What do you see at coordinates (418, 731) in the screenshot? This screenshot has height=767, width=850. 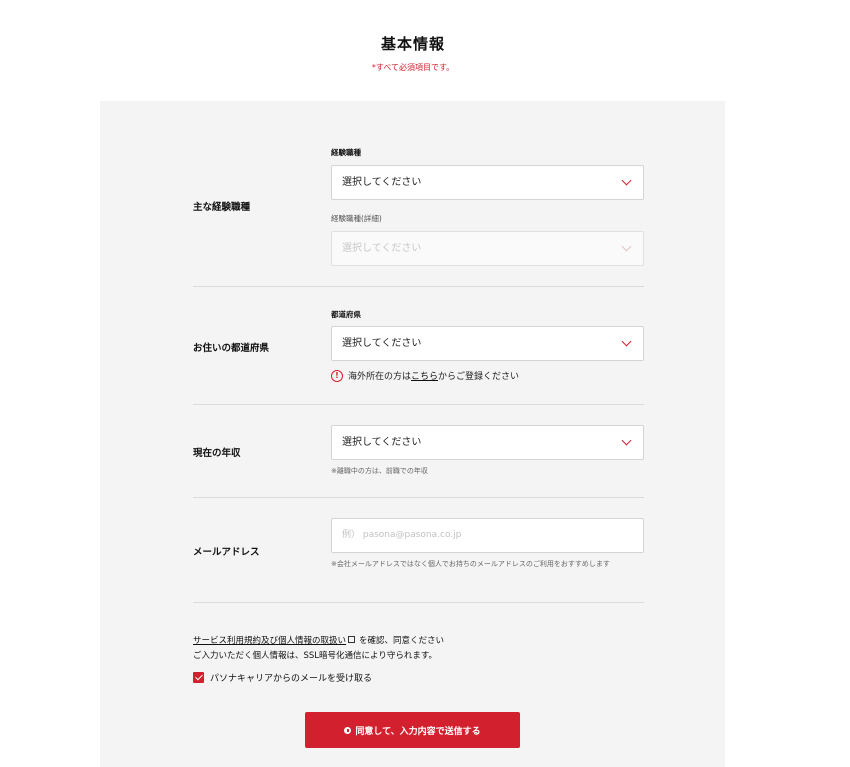 I see `submit-label: 同意して、入力内容で送信する` at bounding box center [418, 731].